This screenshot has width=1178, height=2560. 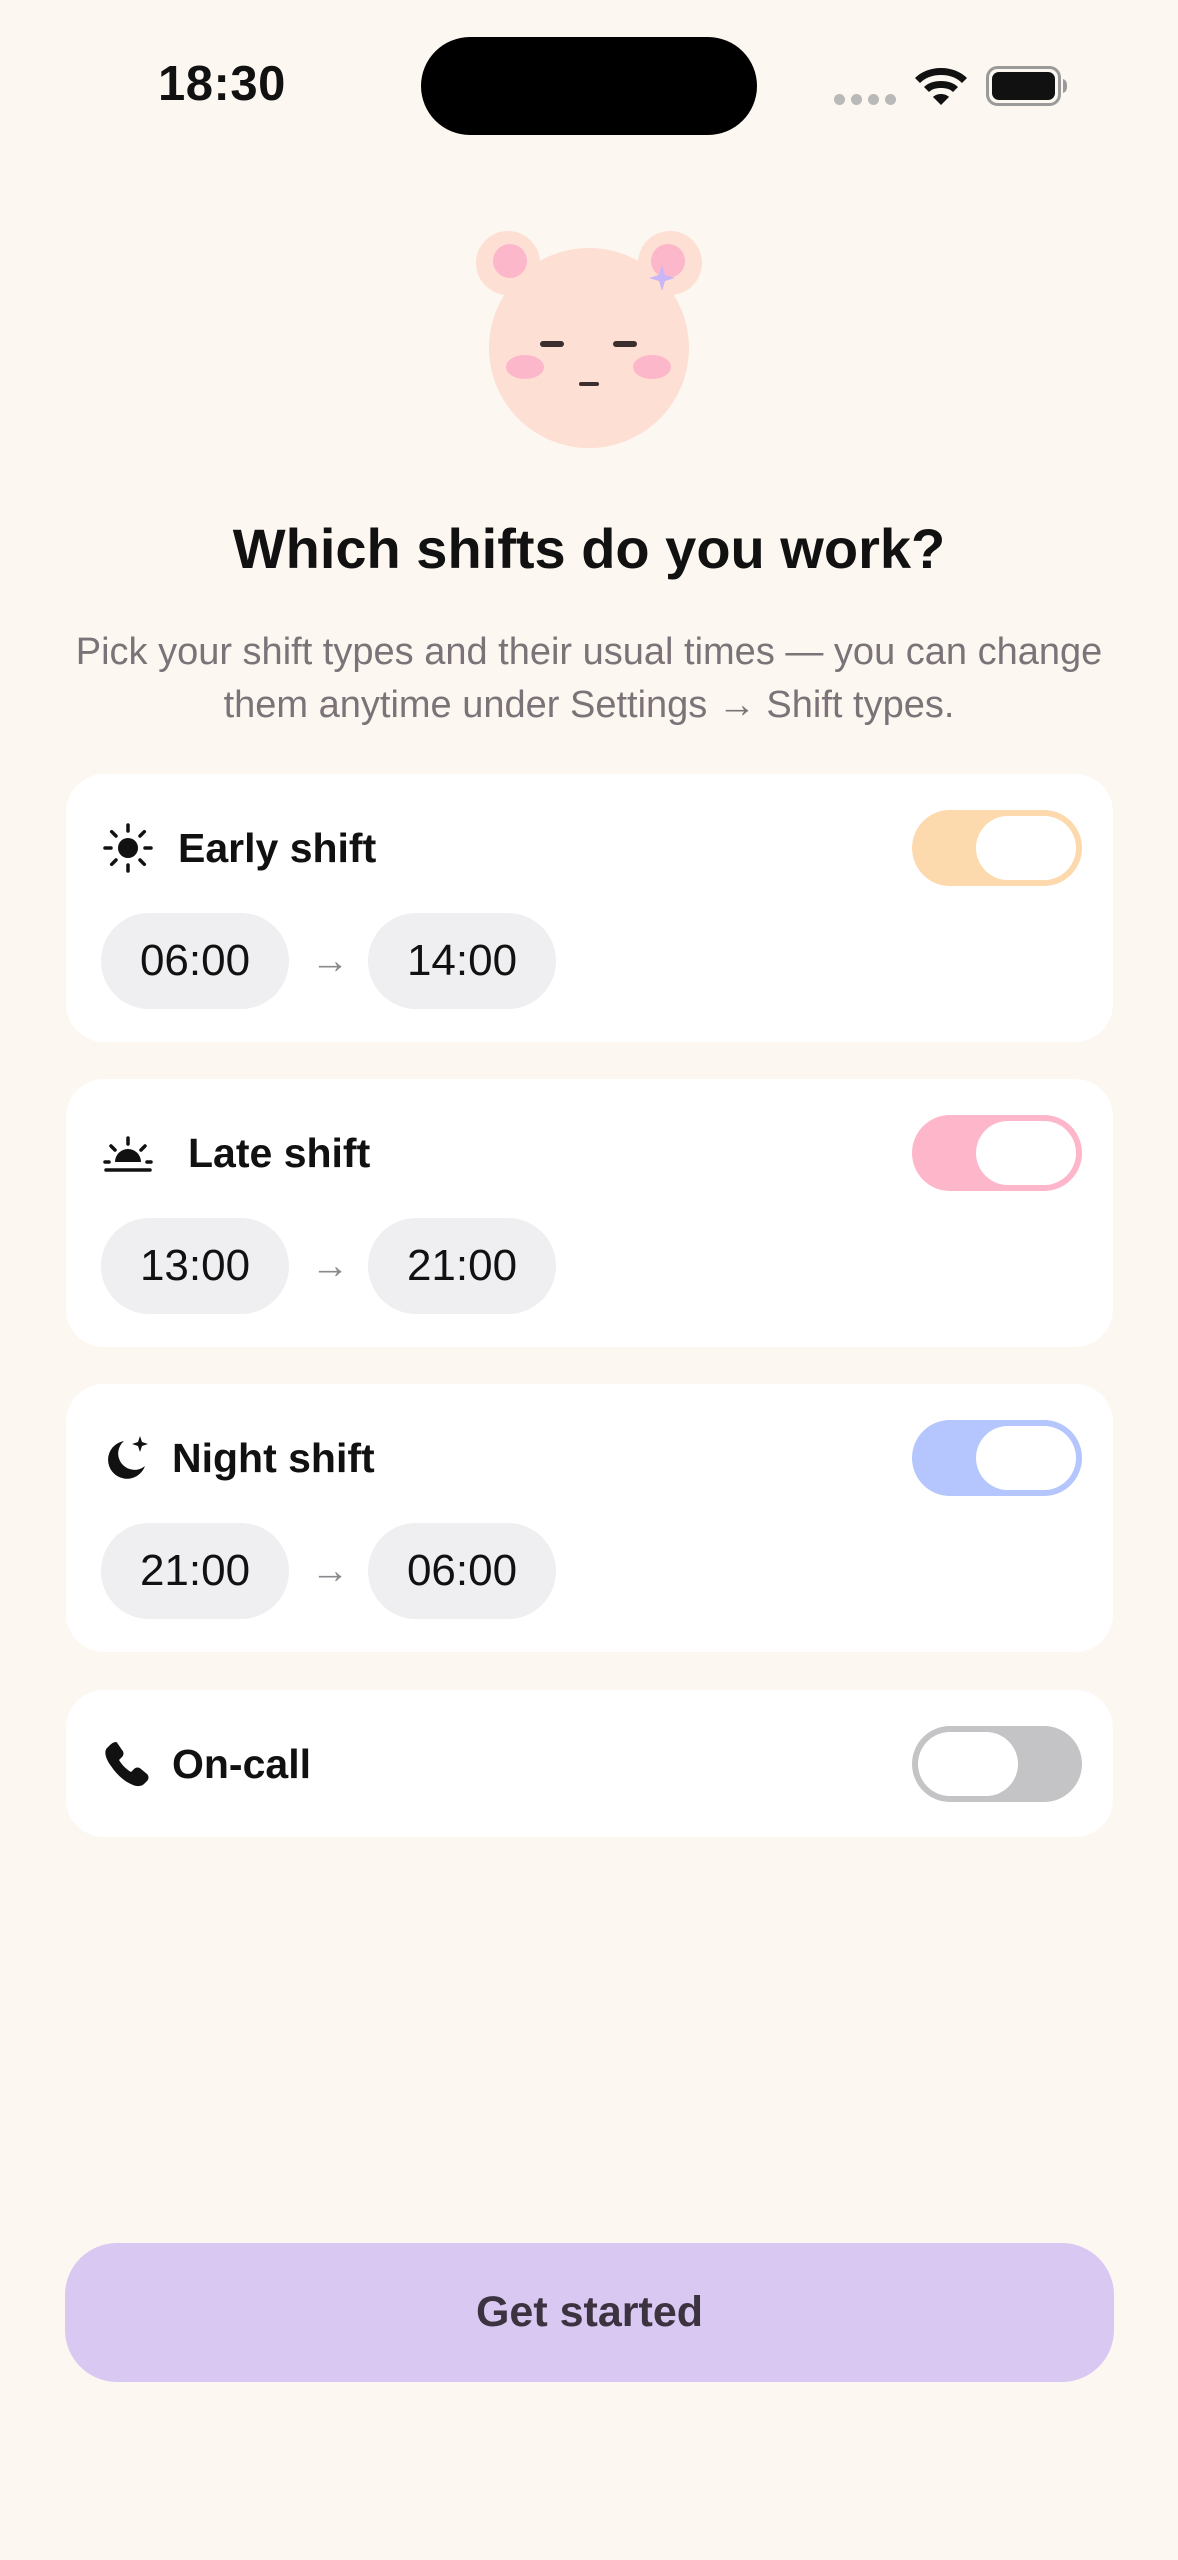 I want to click on status-time: 18:30, so click(x=222, y=84).